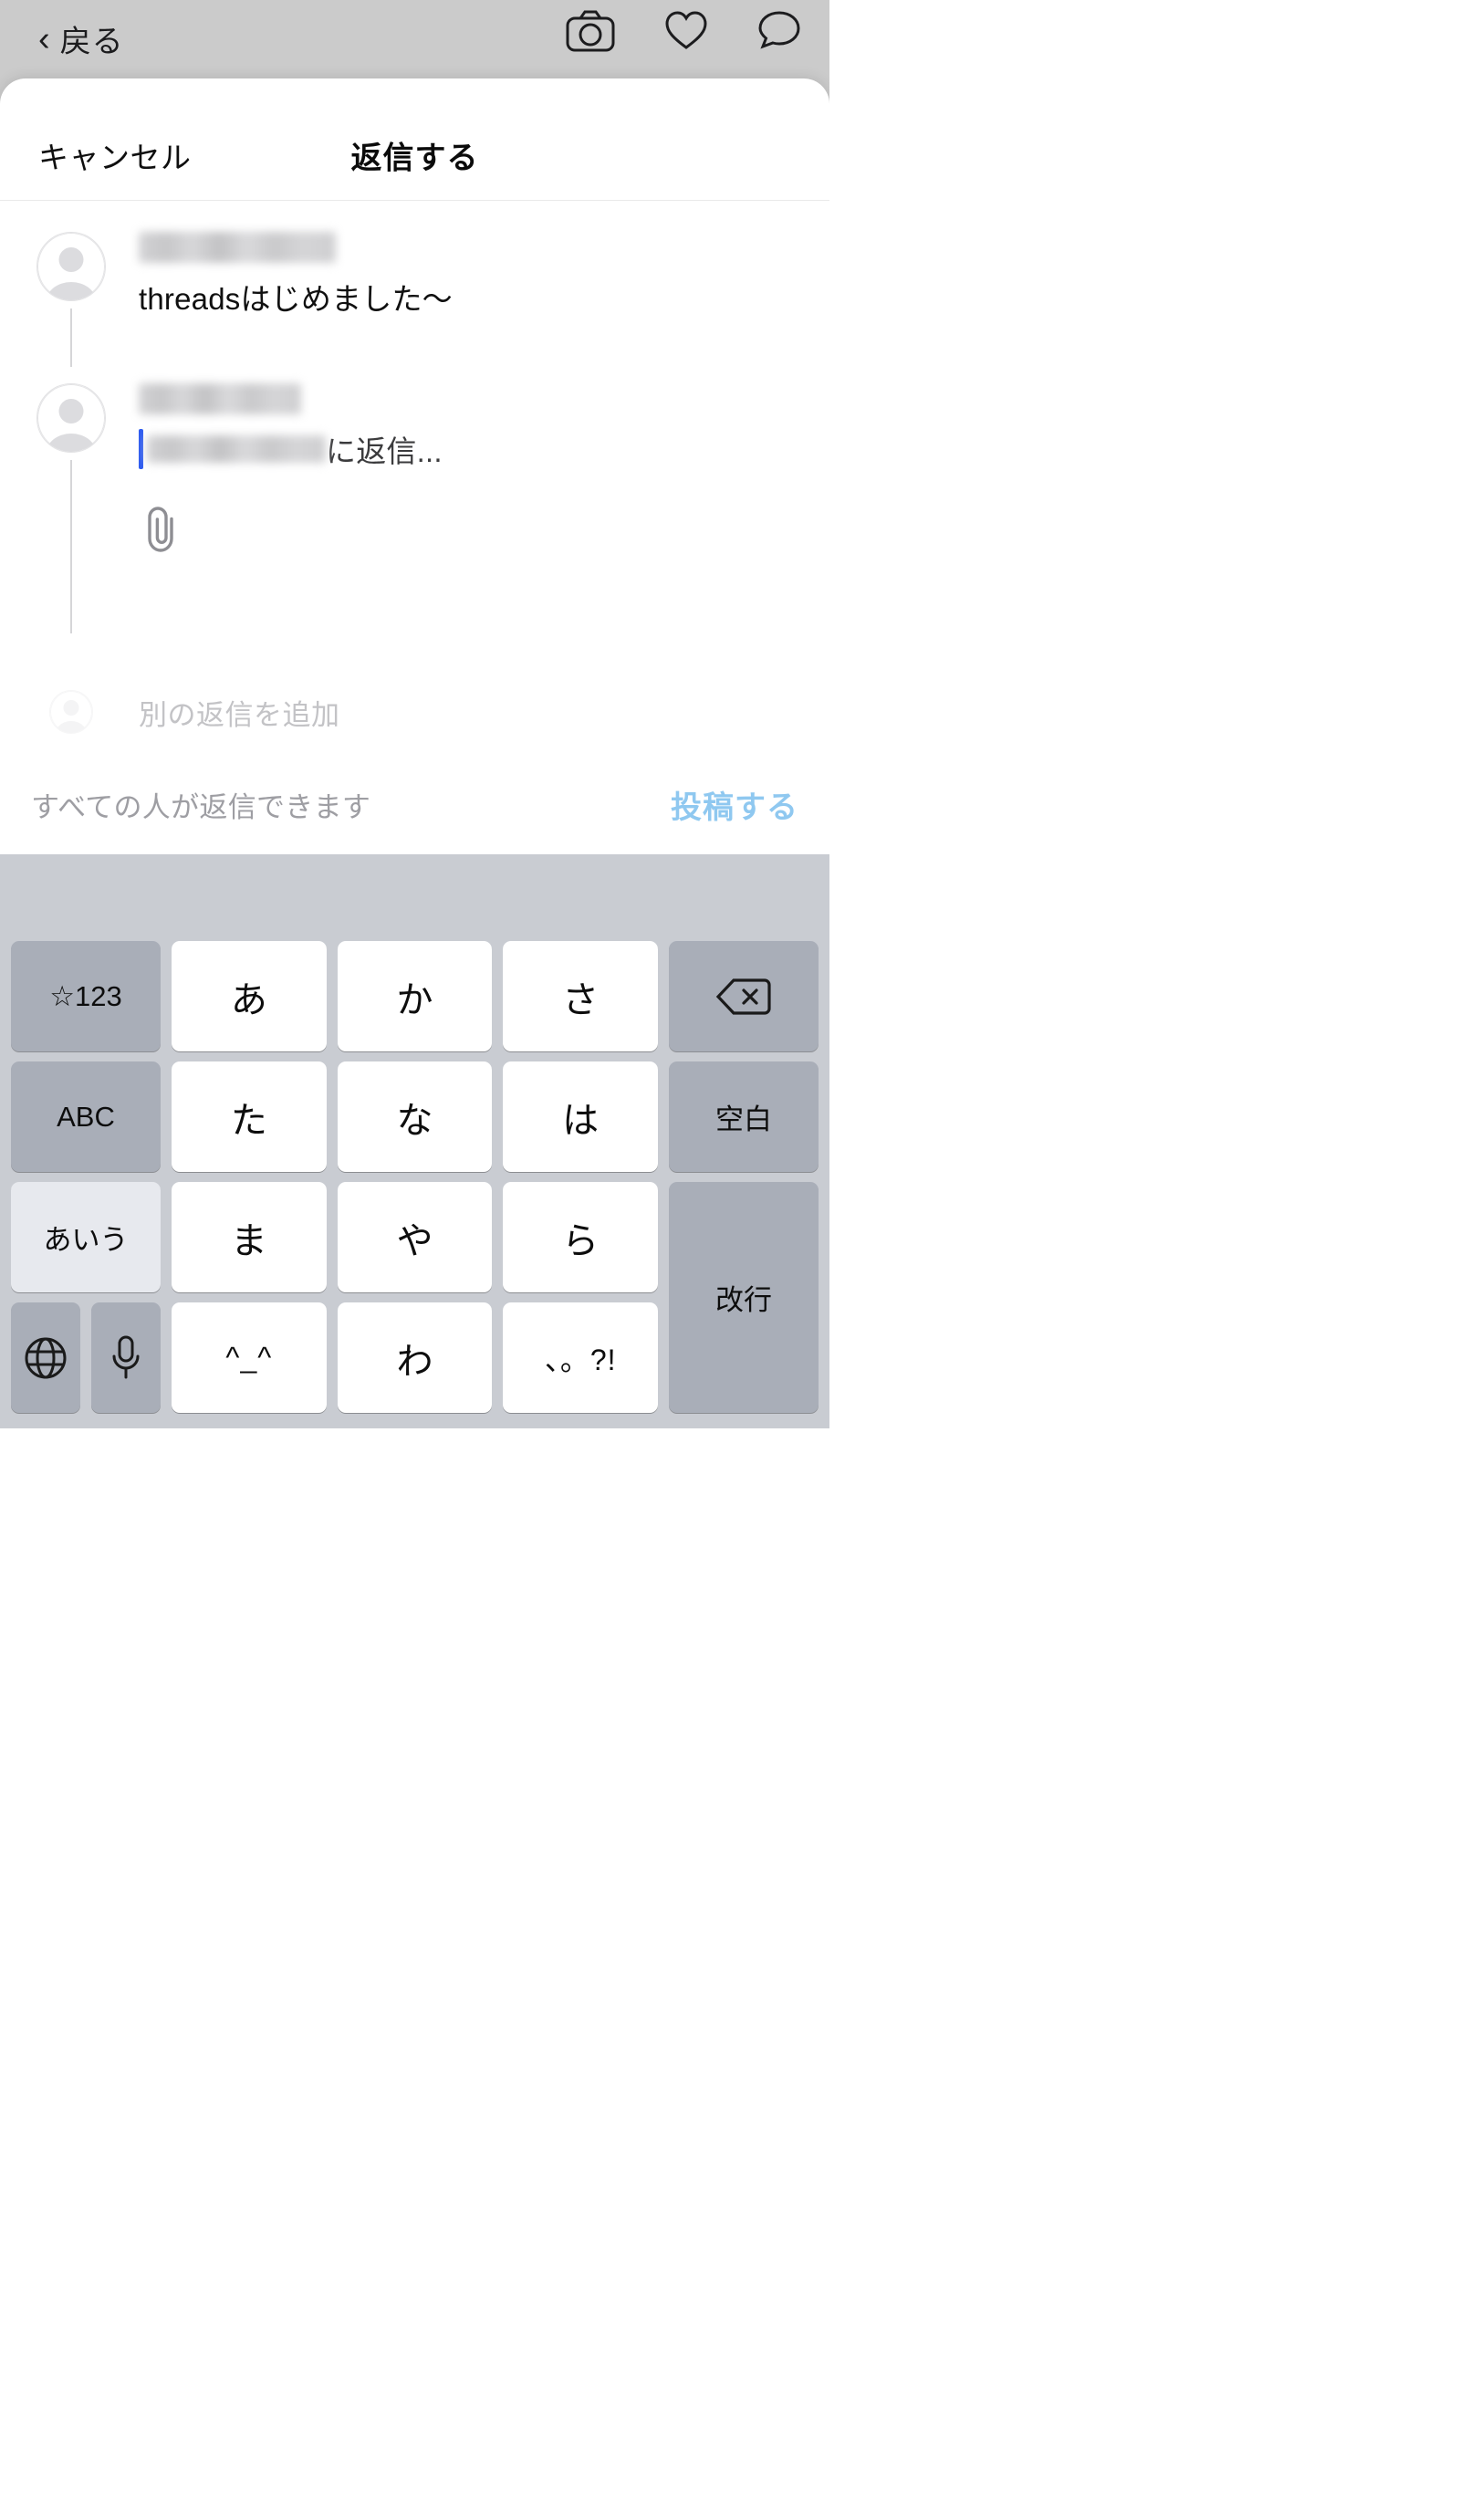 The width and height of the screenshot is (1460, 2520). I want to click on key-ya: や, so click(415, 1237).